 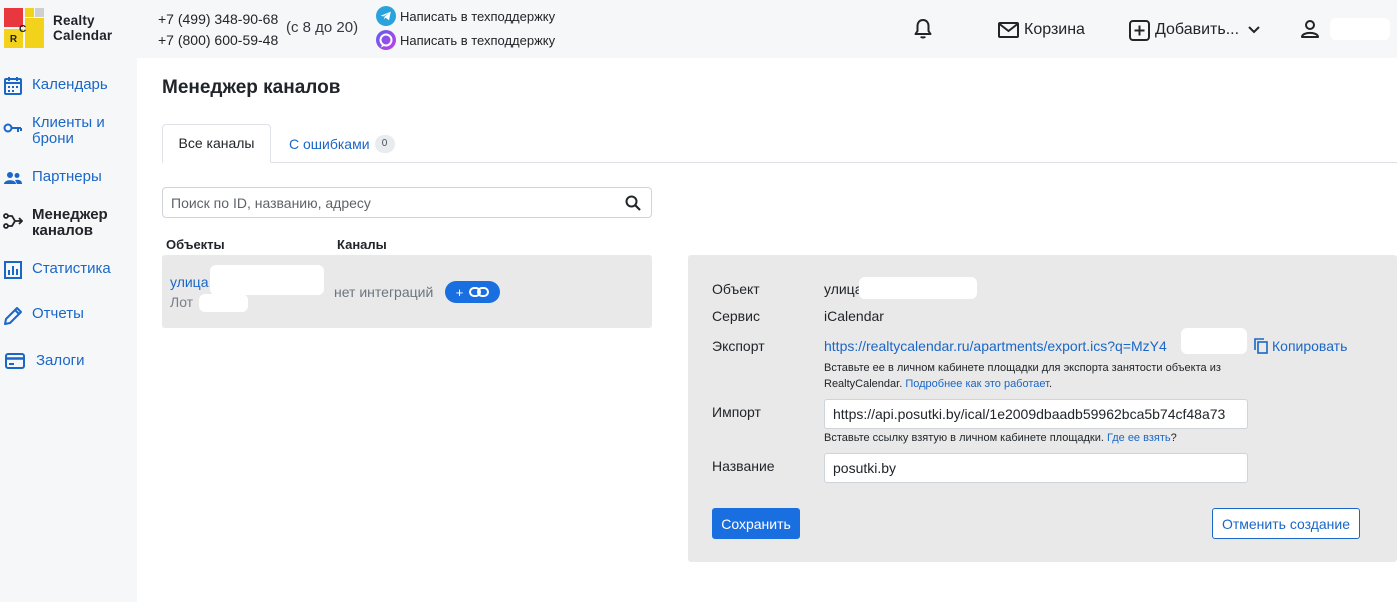 I want to click on plus-square-icon, so click(x=1139, y=30).